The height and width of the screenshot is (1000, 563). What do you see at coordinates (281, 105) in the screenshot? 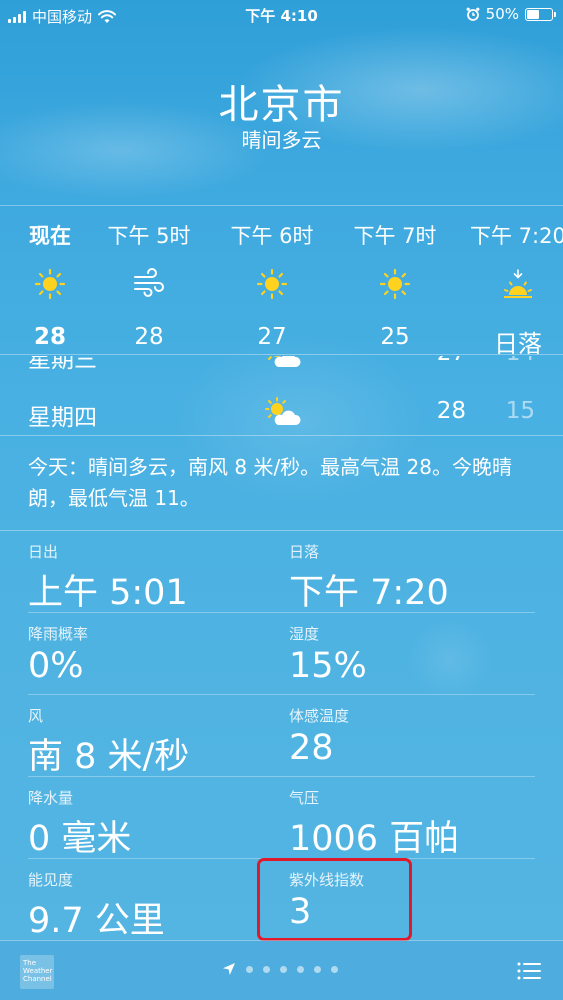
I see `city-name: 北京市` at bounding box center [281, 105].